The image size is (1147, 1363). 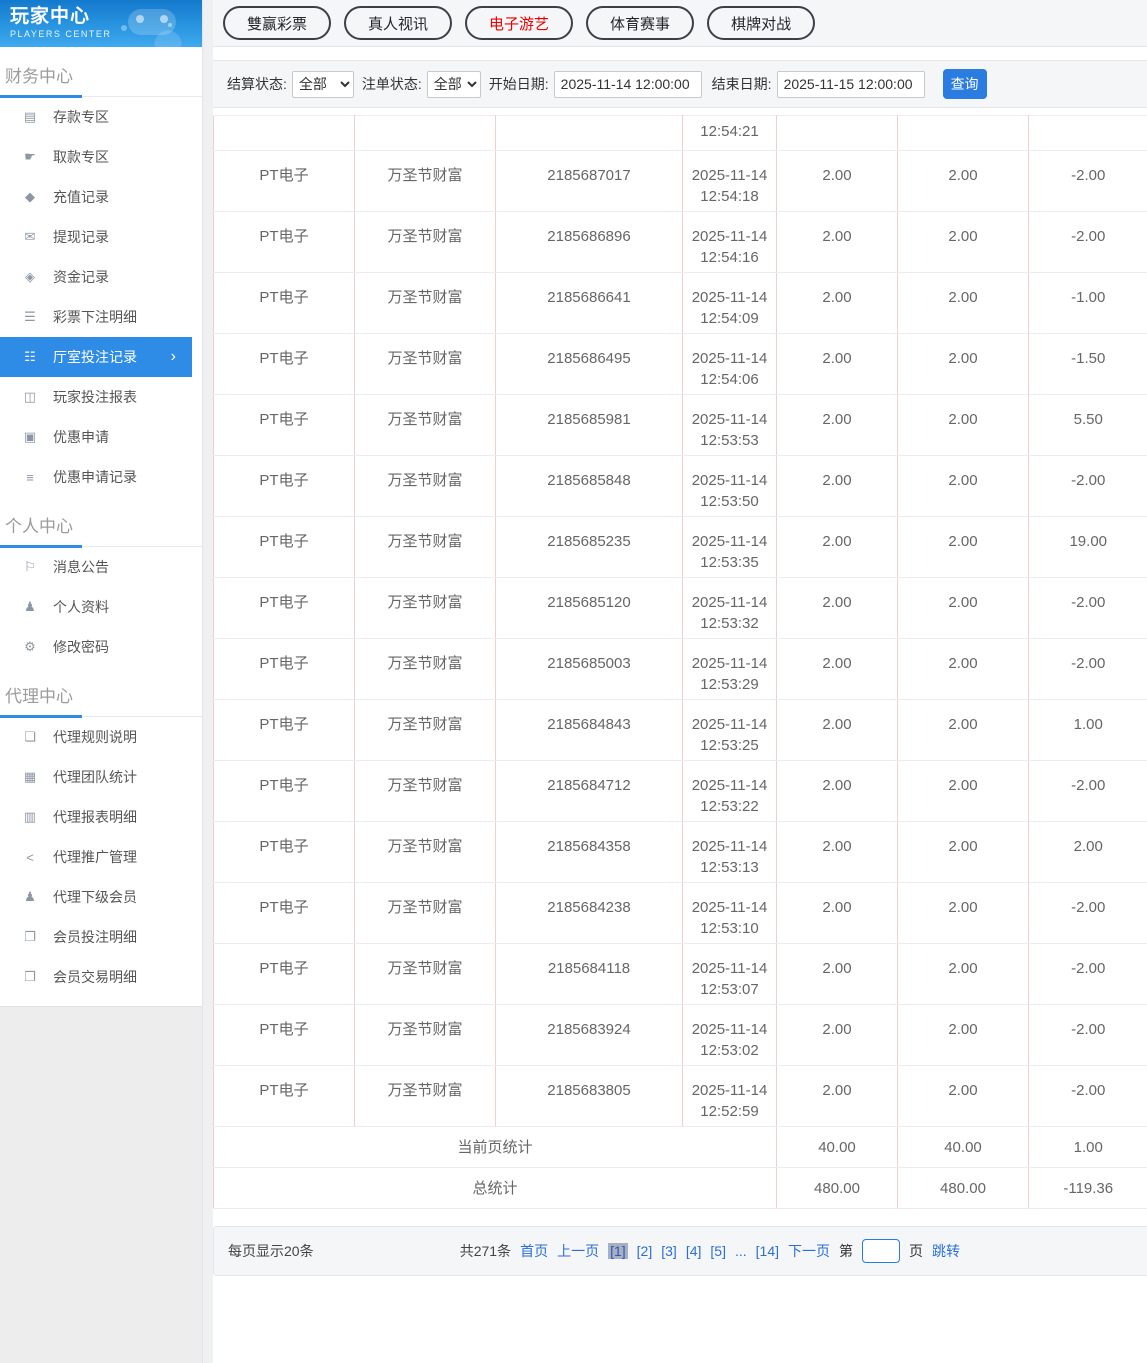 I want to click on sidebar-item: ◆ 充值记录, so click(x=101, y=197).